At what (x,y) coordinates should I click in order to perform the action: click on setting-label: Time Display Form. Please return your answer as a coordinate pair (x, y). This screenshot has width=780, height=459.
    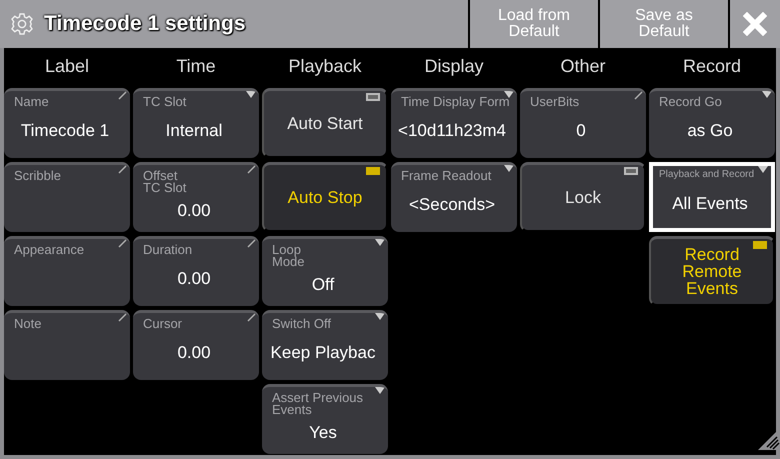
    Looking at the image, I should click on (455, 102).